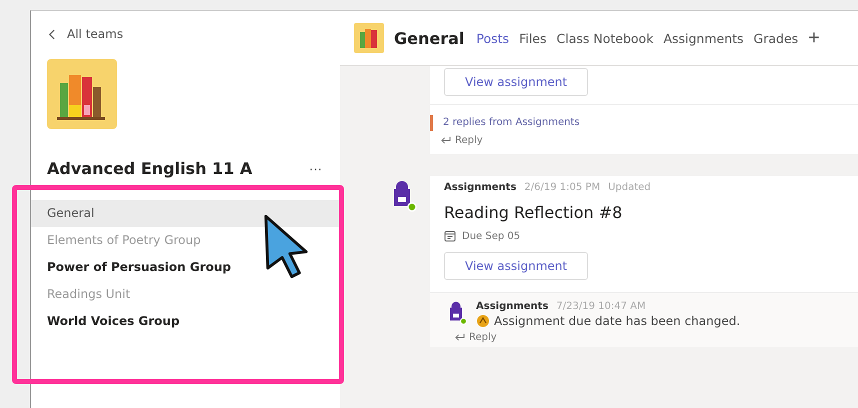  What do you see at coordinates (534, 212) in the screenshot?
I see `assignment-title: Reading Reflection #8` at bounding box center [534, 212].